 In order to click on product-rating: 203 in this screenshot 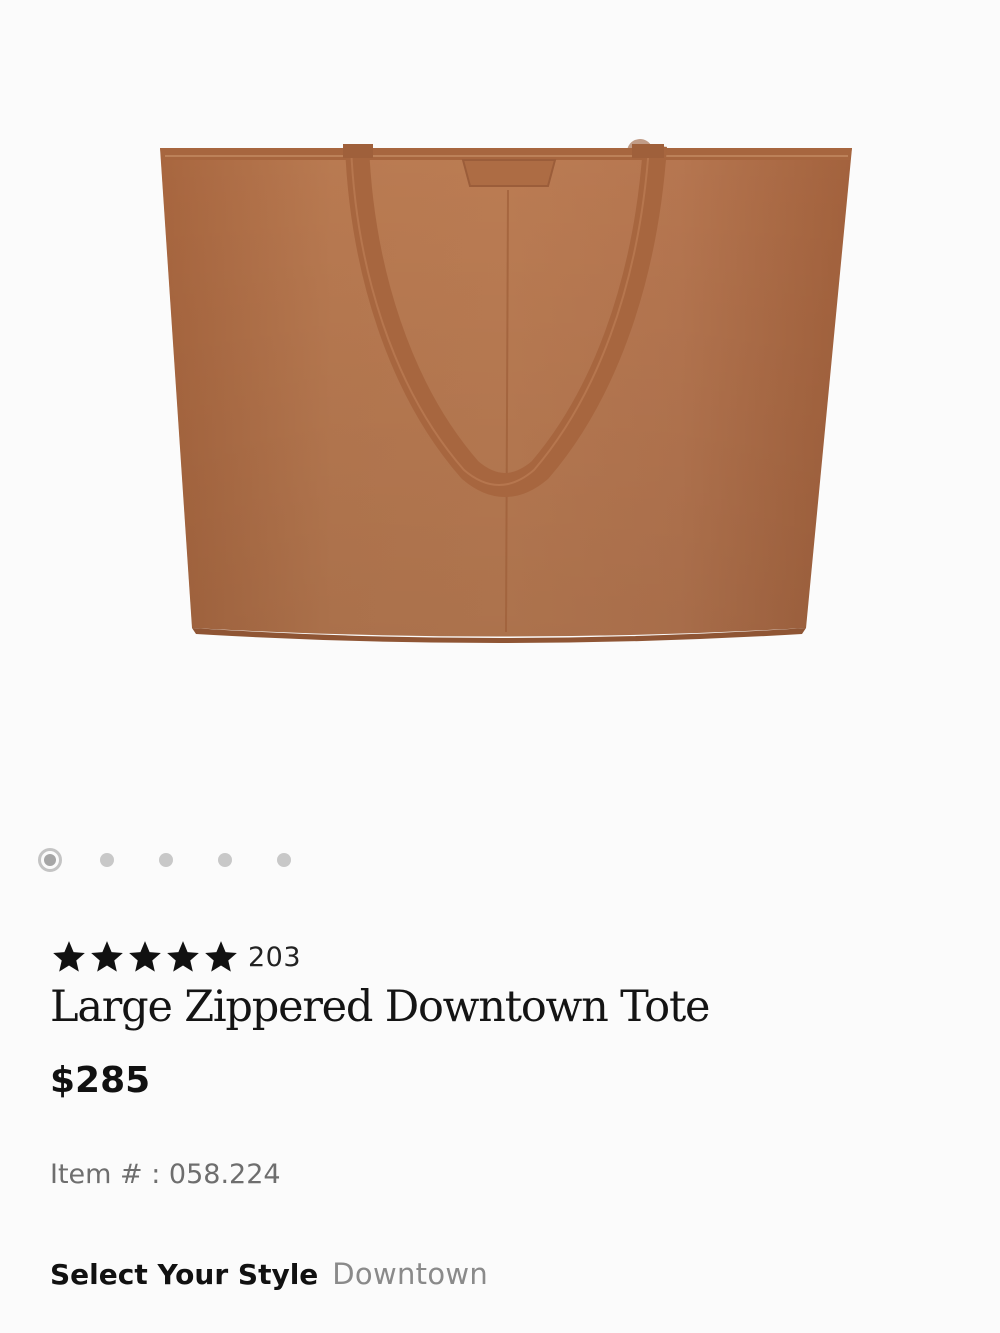, I will do `click(175, 957)`.